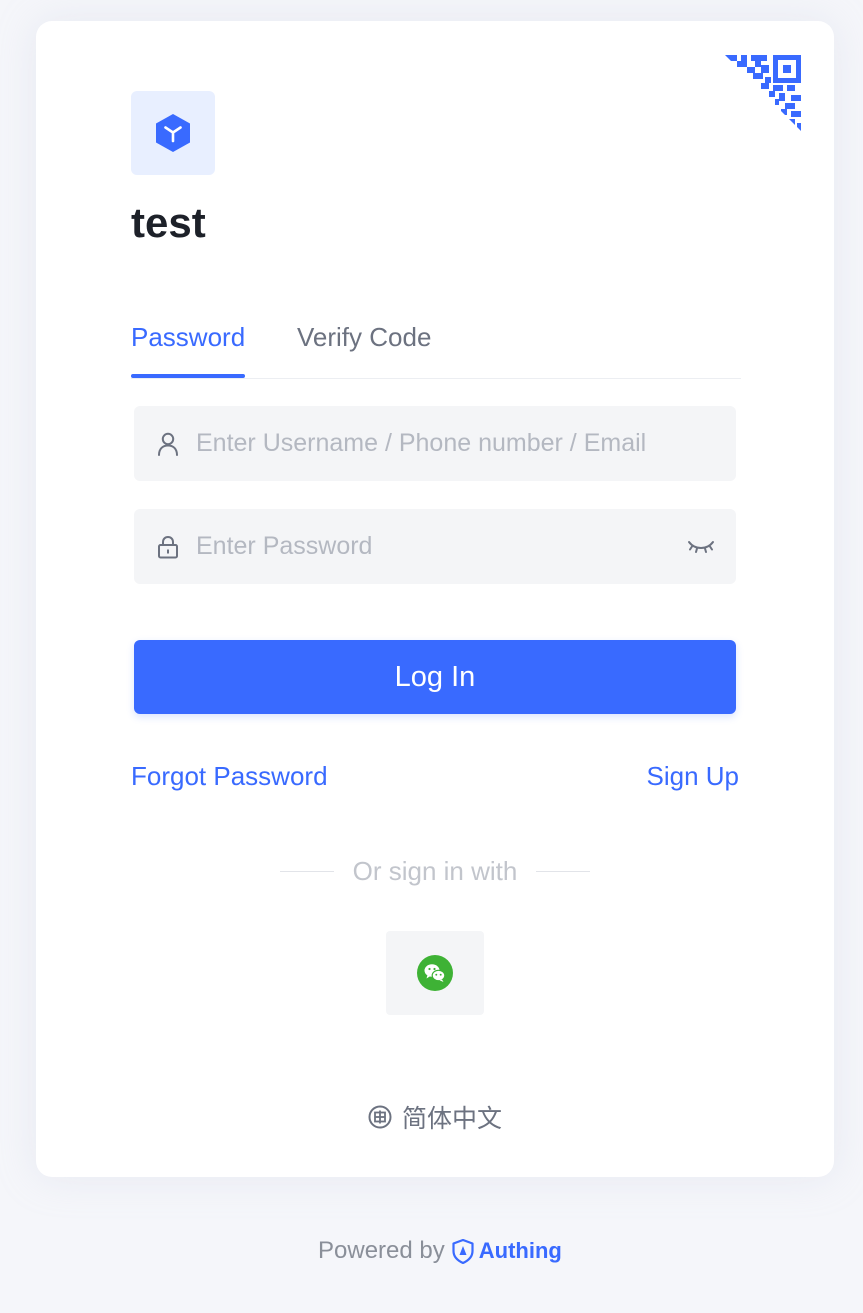 This screenshot has width=863, height=1313. What do you see at coordinates (436, 348) in the screenshot?
I see `login-method-tabs: Password Verify Code` at bounding box center [436, 348].